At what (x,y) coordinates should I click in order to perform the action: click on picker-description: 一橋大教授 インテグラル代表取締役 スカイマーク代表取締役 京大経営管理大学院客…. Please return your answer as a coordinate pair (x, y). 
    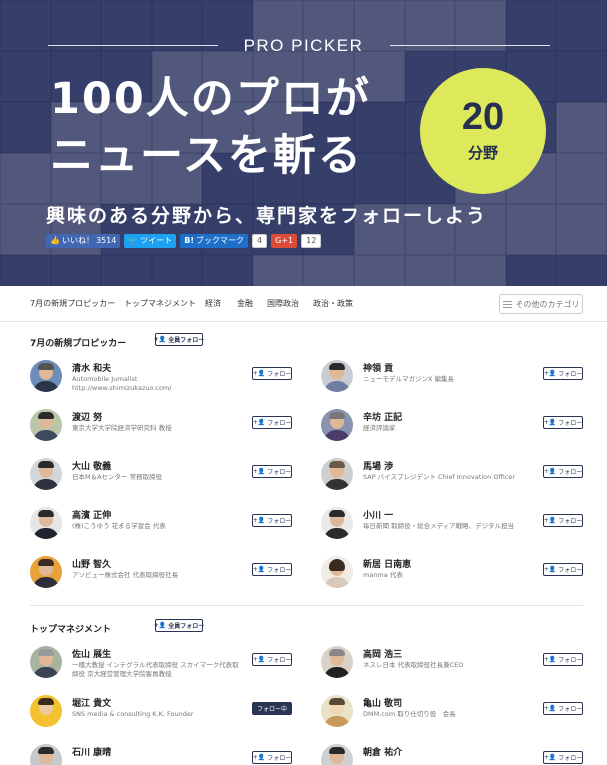
    Looking at the image, I should click on (155, 669).